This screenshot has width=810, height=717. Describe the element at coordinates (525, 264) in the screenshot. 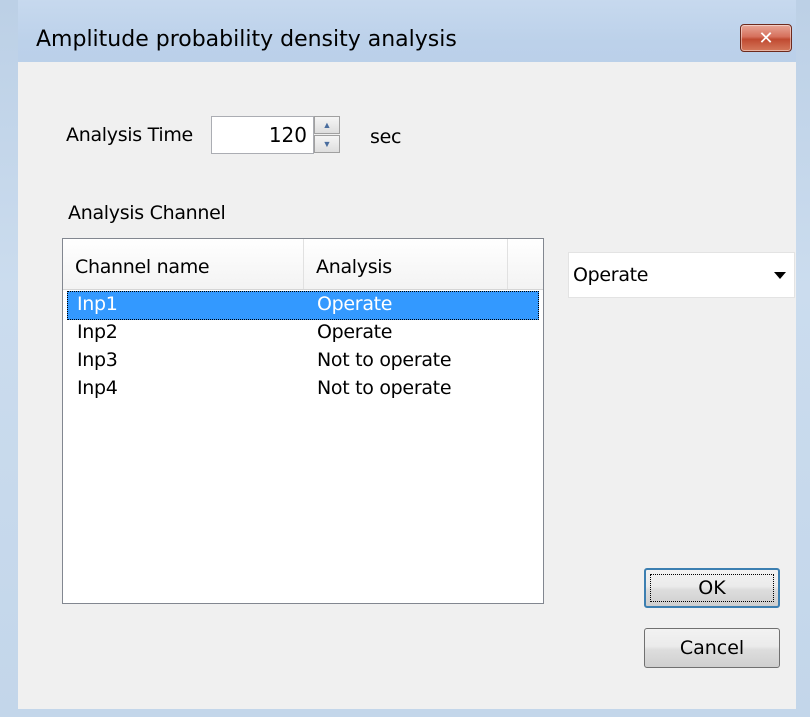

I see `column-header-filler` at that location.